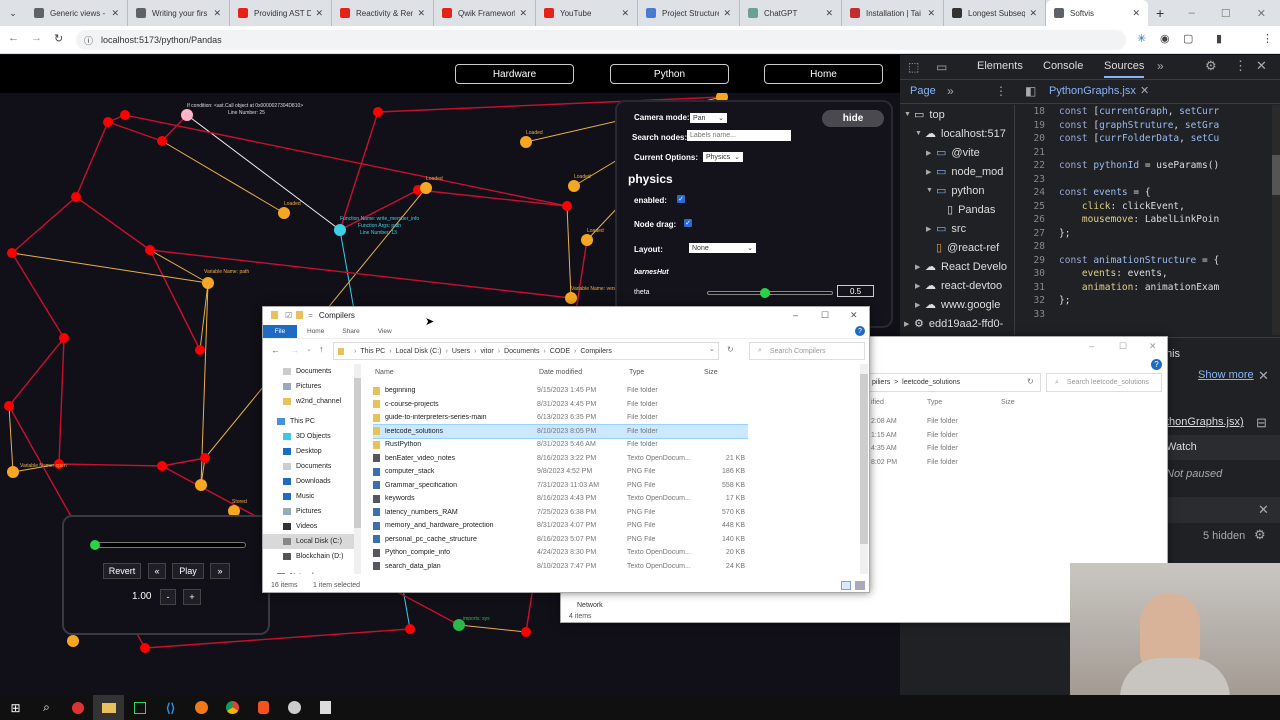  Describe the element at coordinates (1263, 510) in the screenshot. I see `close-drawer-icon: ✕` at that location.